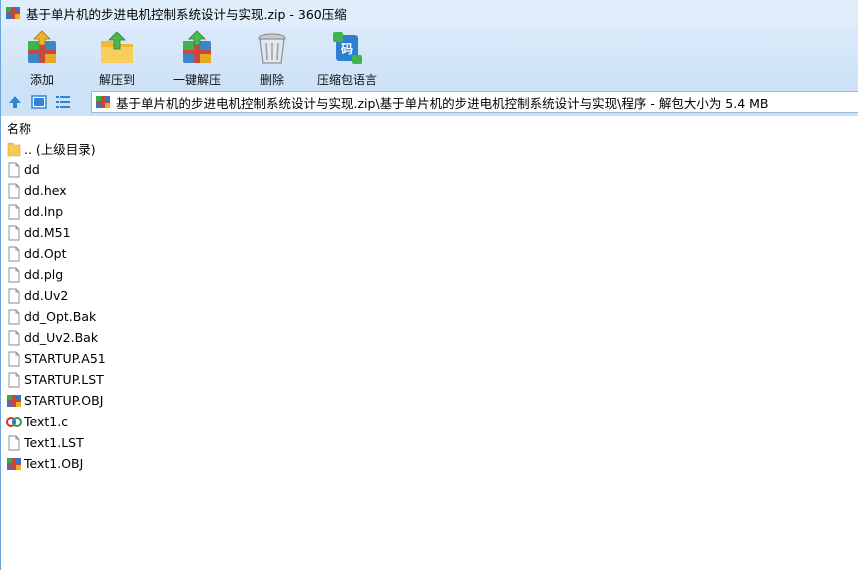 This screenshot has width=858, height=570. I want to click on file-name: dd, so click(32, 169).